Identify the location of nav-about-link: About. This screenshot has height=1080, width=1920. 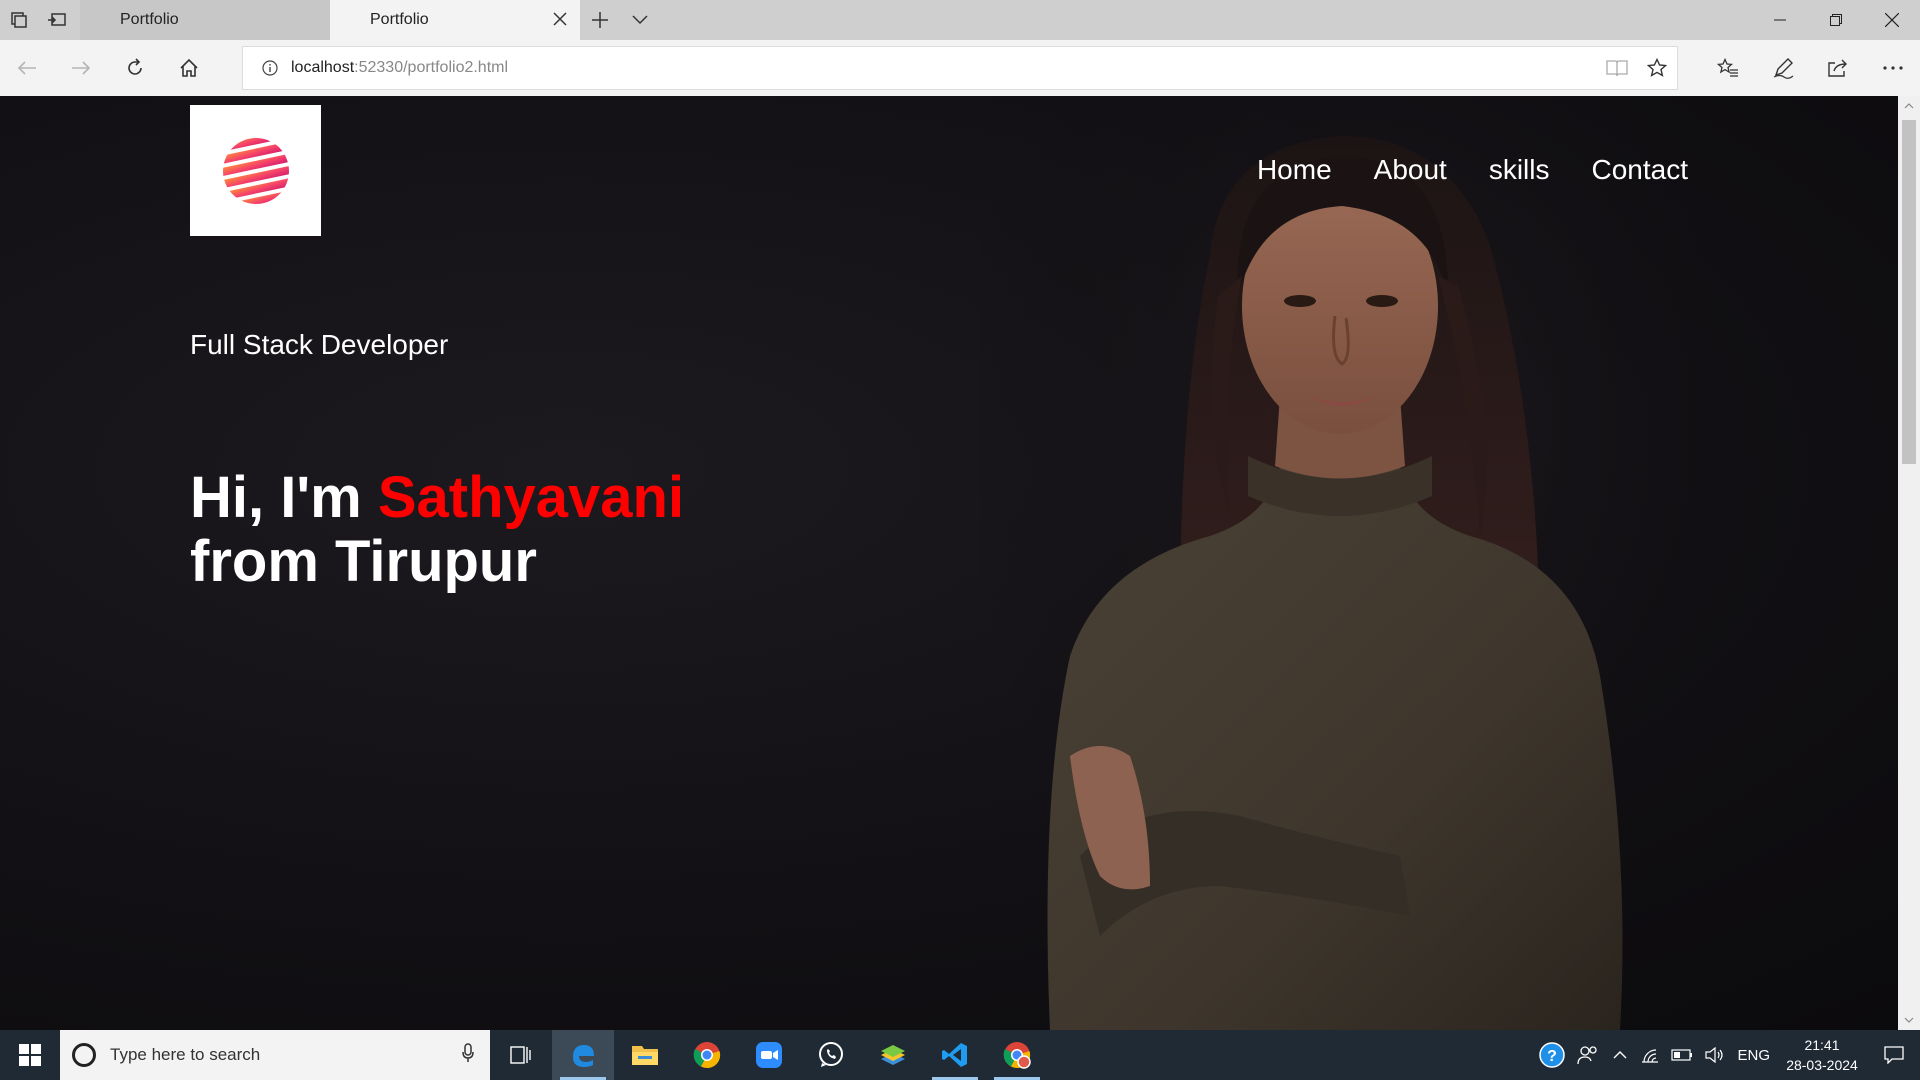
(1410, 170).